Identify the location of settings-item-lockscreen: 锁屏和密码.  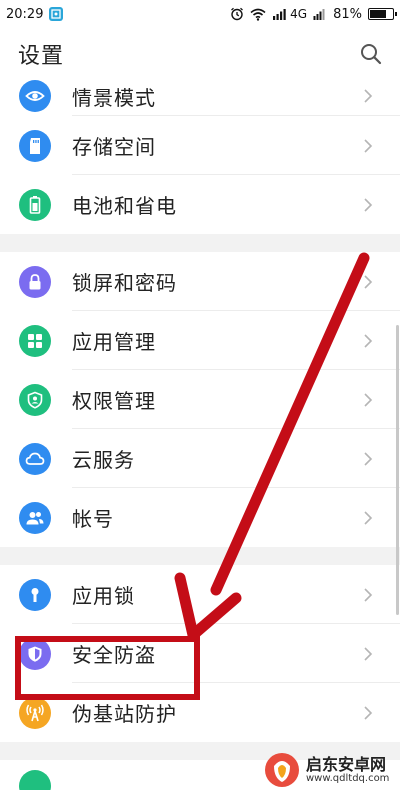
(200, 281).